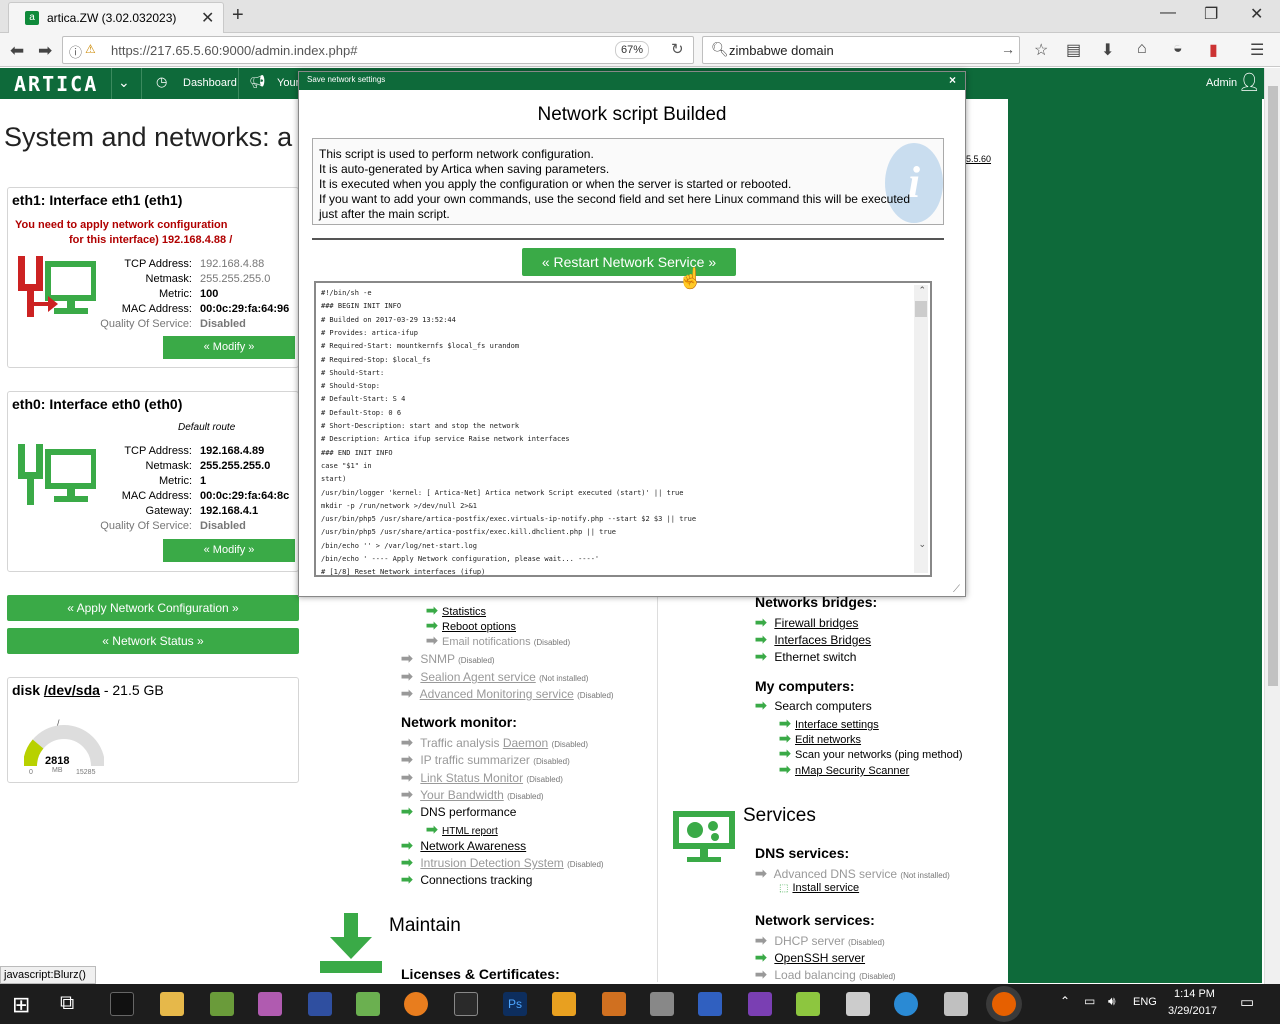 The image size is (1280, 1024). I want to click on network-tray-icon: ▭, so click(1089, 1001).